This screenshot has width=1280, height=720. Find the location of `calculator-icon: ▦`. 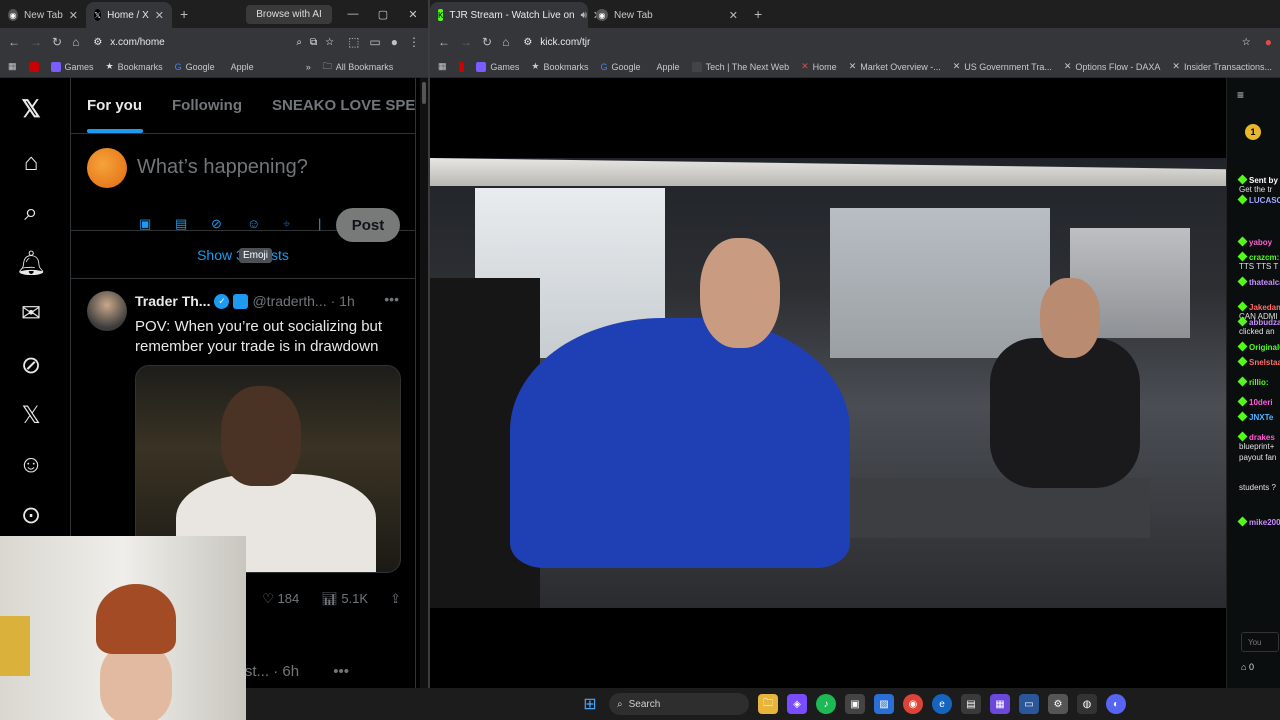

calculator-icon: ▦ is located at coordinates (1000, 704).